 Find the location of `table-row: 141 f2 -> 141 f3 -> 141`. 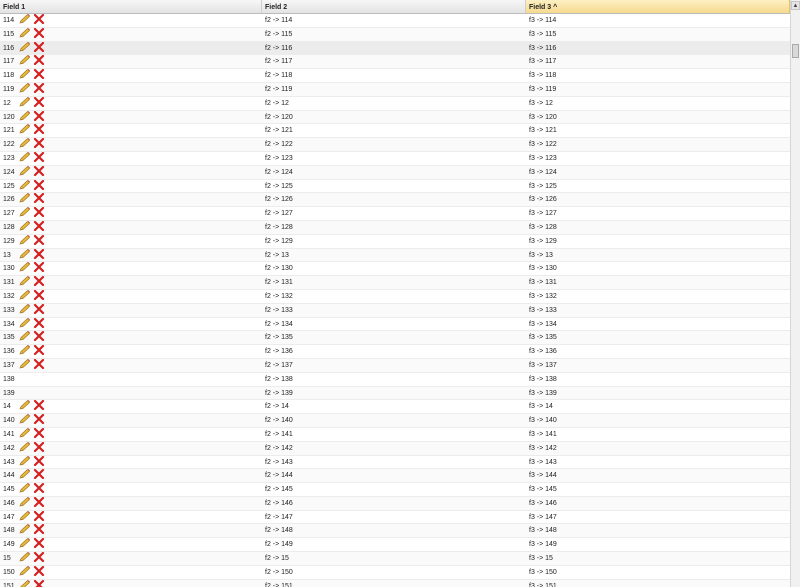

table-row: 141 f2 -> 141 f3 -> 141 is located at coordinates (395, 434).